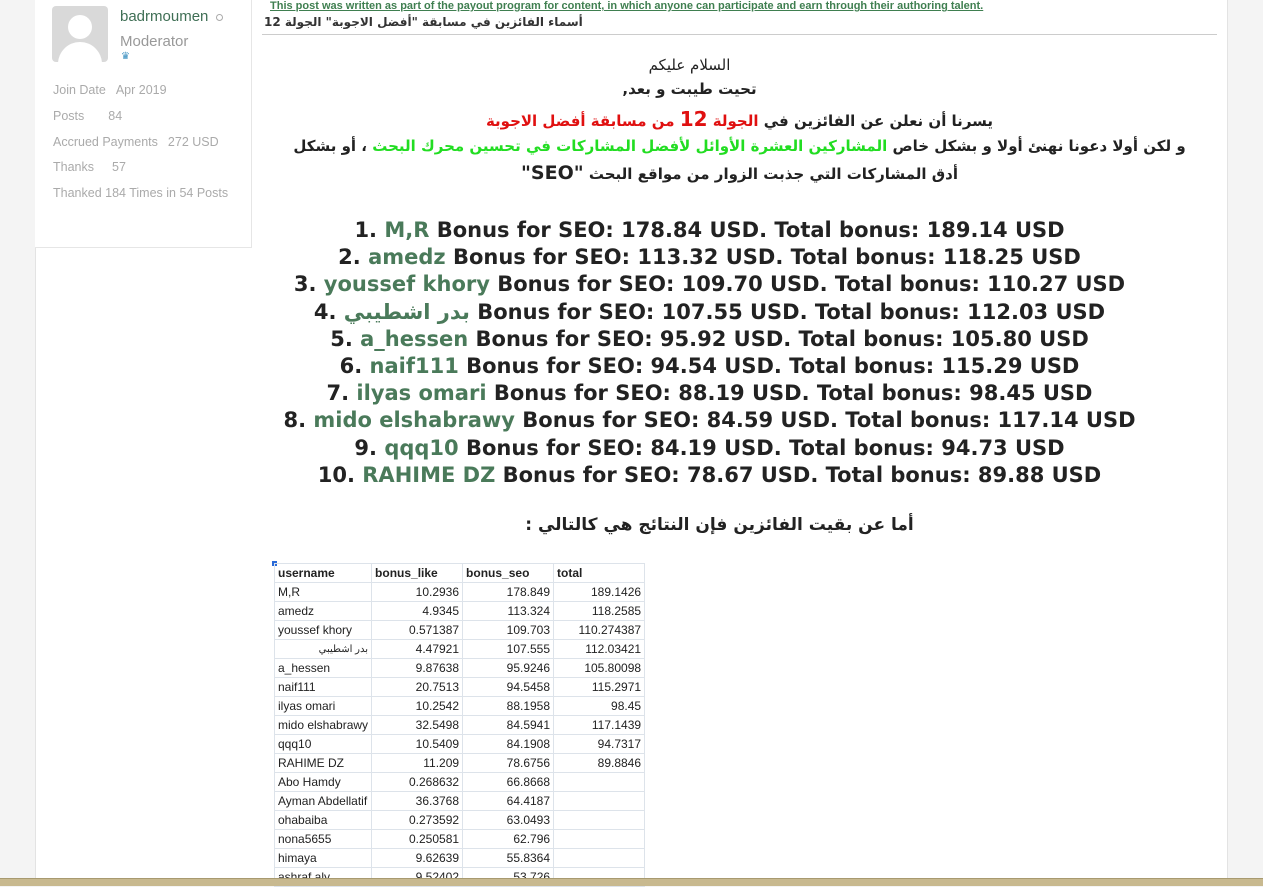 The width and height of the screenshot is (1263, 887). I want to click on table-row: nona5655 0.250581 62.796, so click(459, 839).